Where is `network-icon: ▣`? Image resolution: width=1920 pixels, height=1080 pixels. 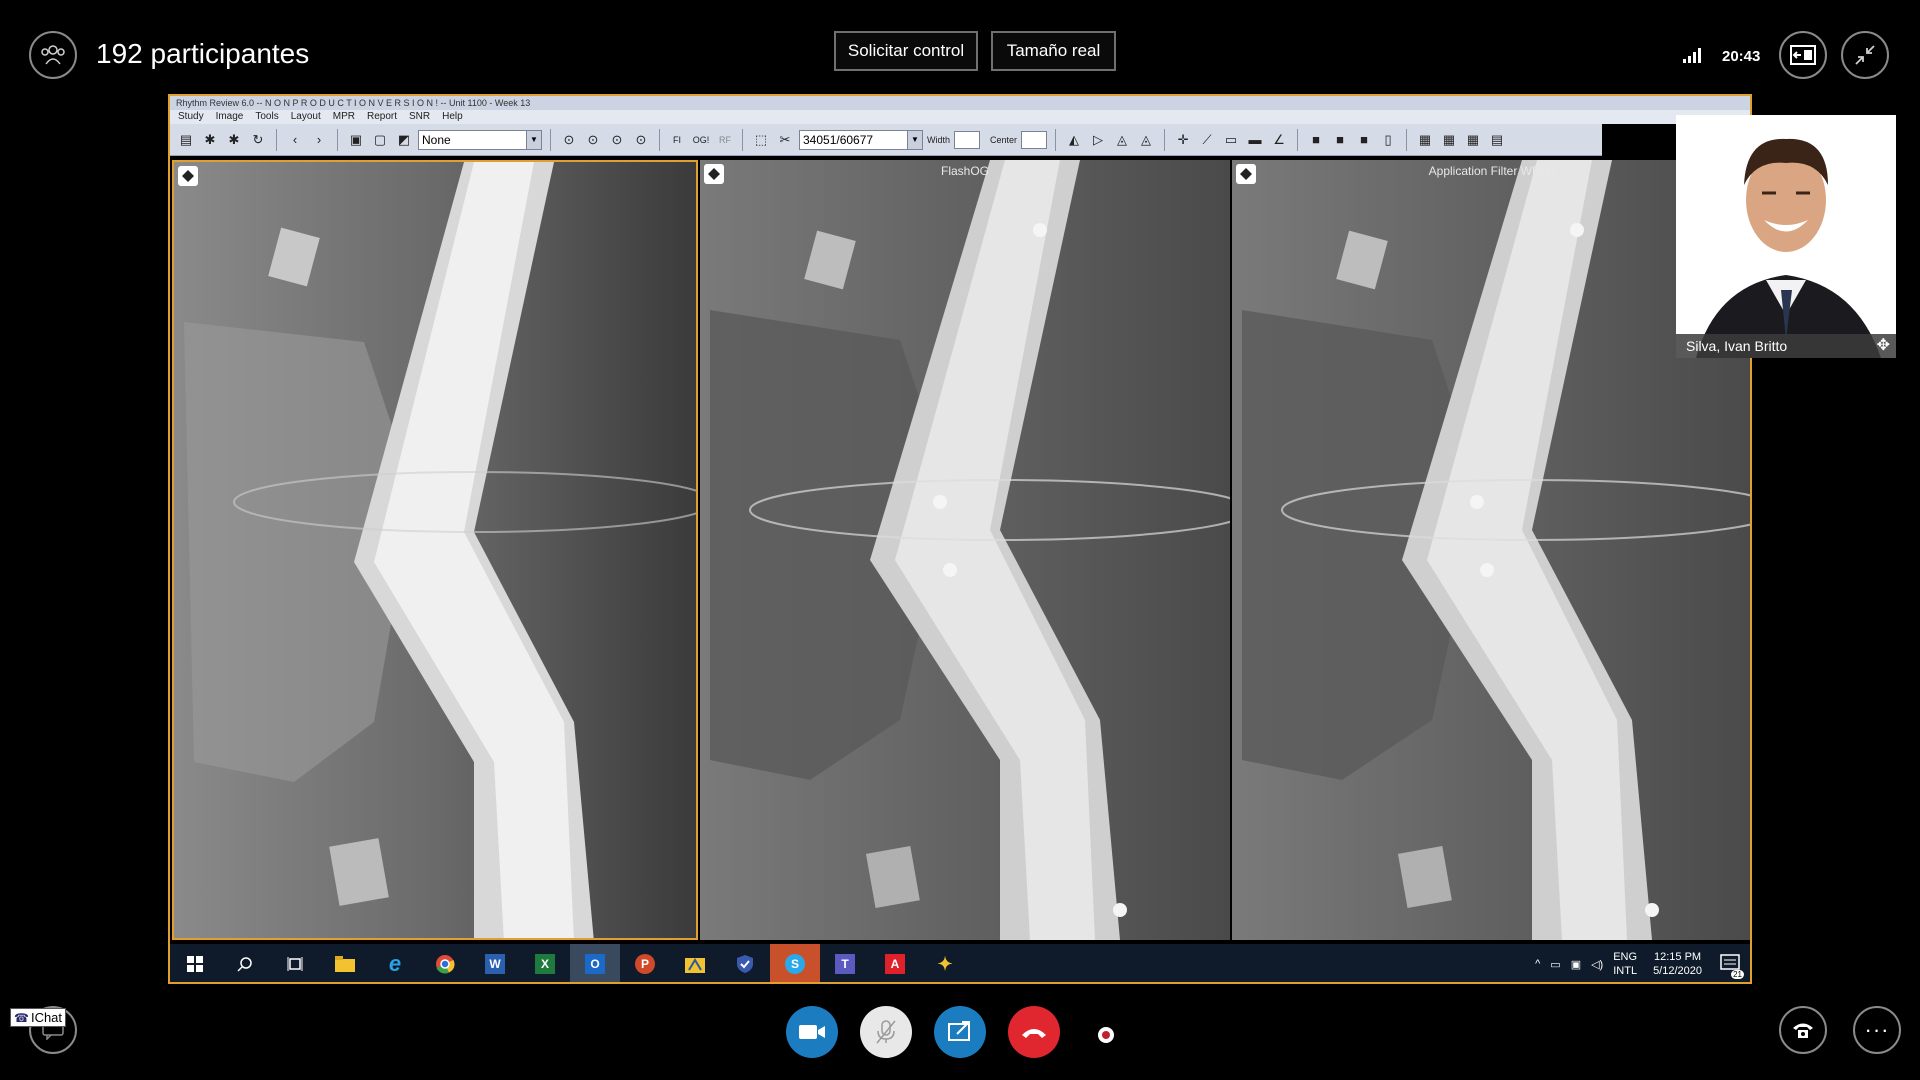 network-icon: ▣ is located at coordinates (1576, 964).